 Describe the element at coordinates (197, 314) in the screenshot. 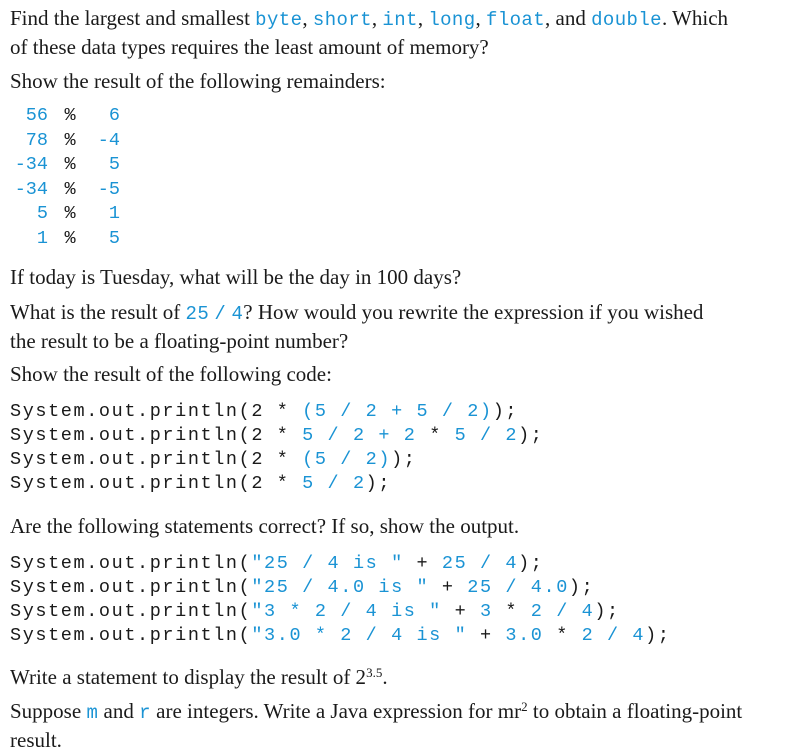

I see `q4-a: 25` at that location.